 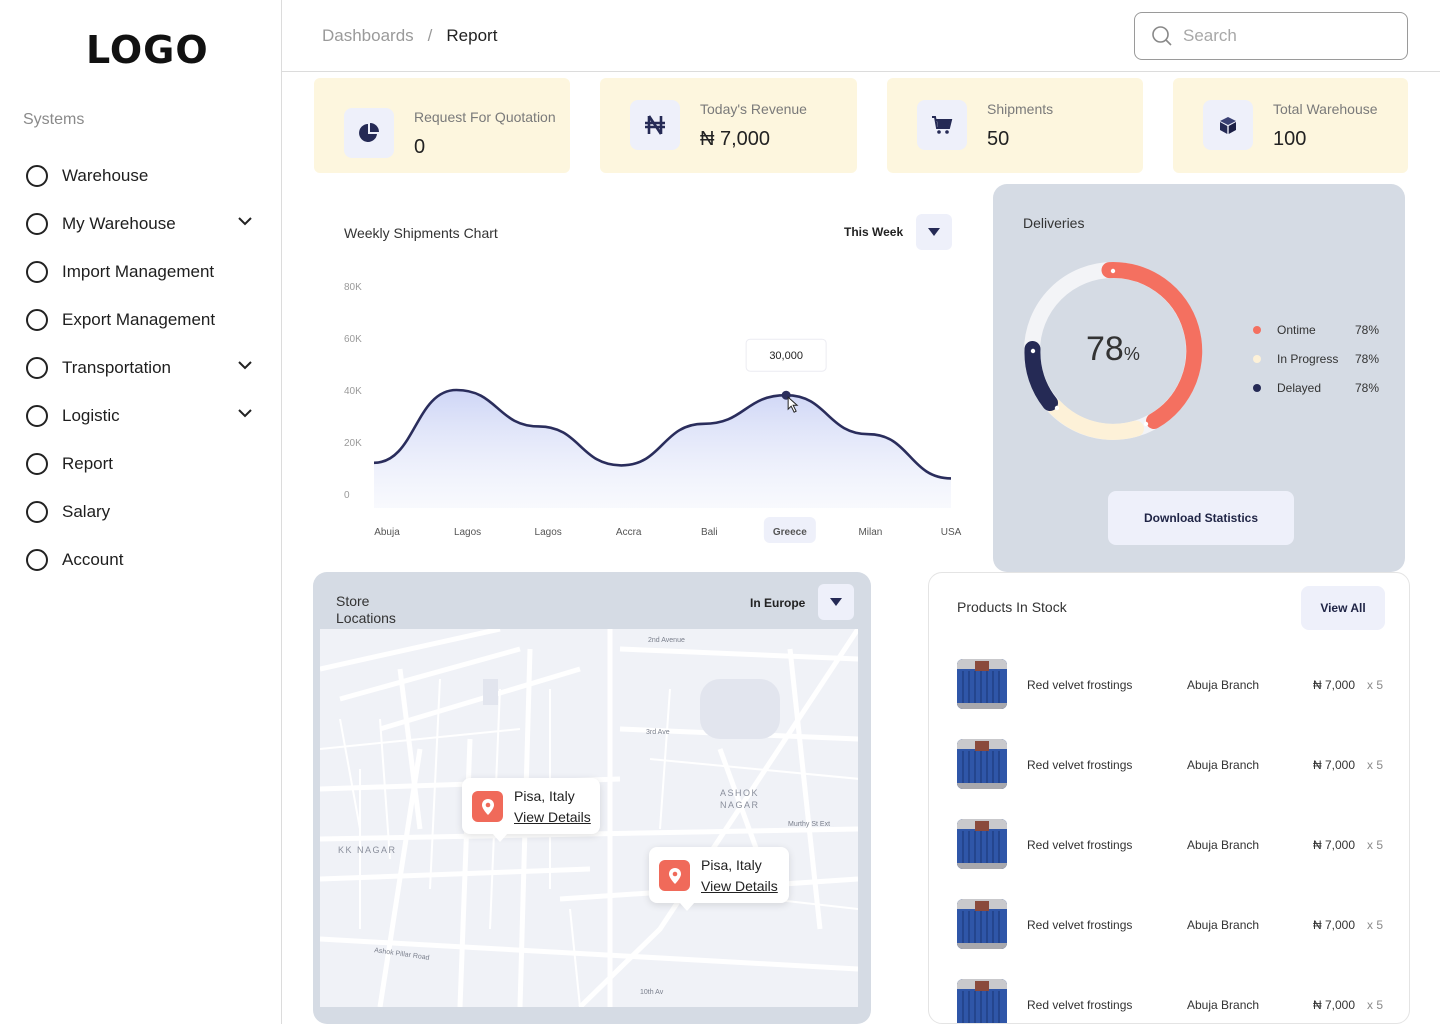 I want to click on breadcrumb-dashboards: Dashboards, so click(x=368, y=36).